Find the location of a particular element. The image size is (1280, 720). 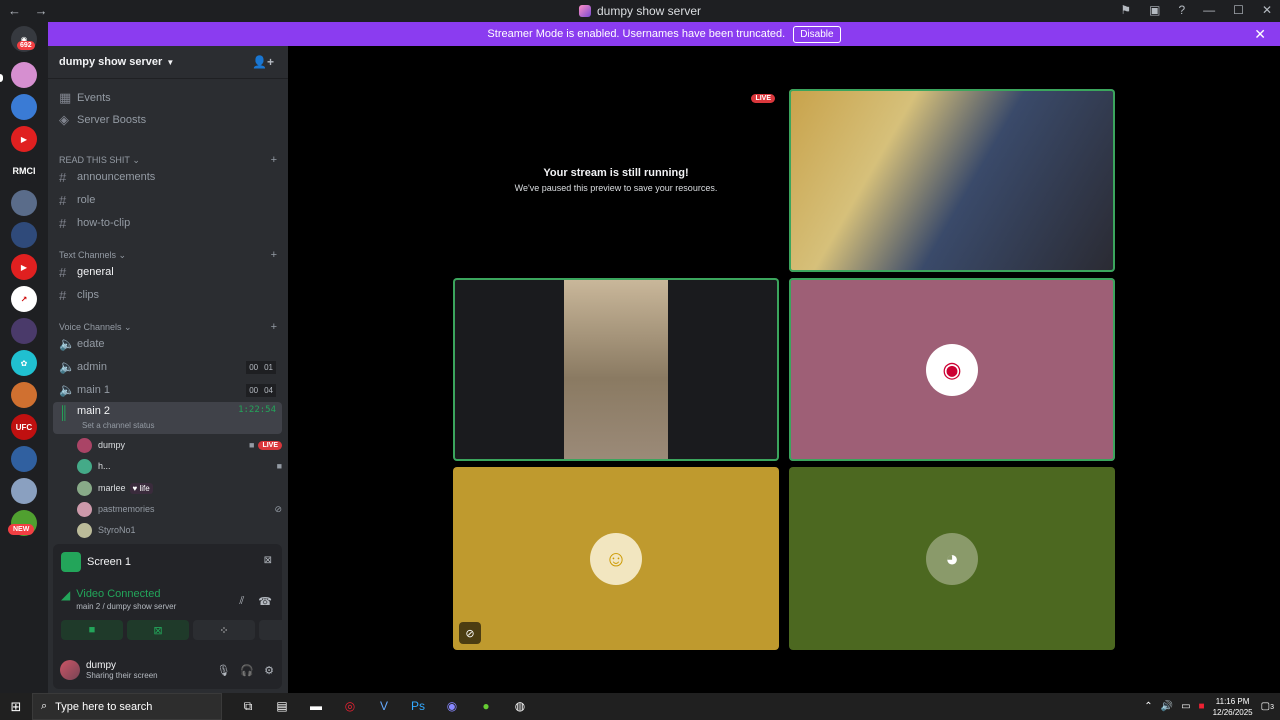

screen-icon: ▣ is located at coordinates (1154, 10).